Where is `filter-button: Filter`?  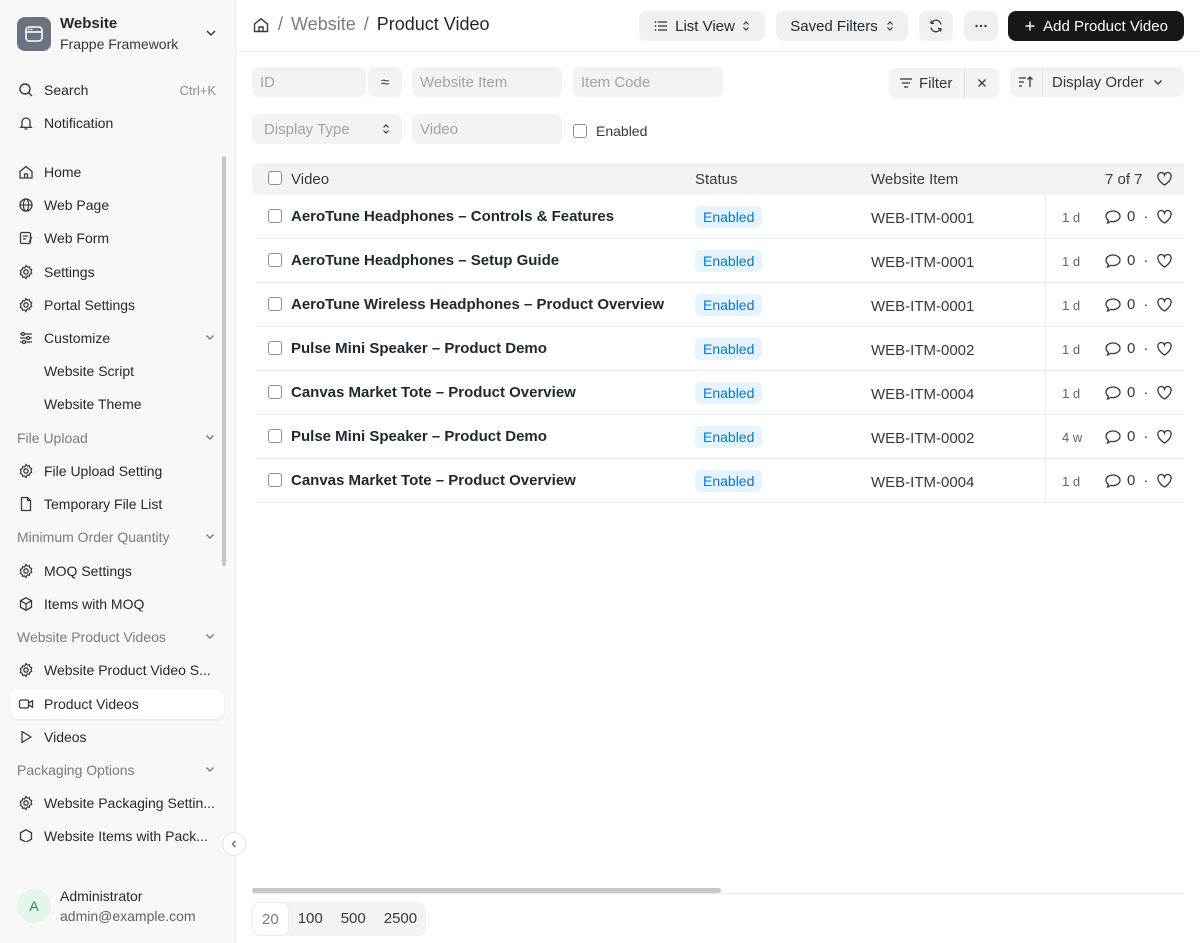 filter-button: Filter is located at coordinates (927, 83).